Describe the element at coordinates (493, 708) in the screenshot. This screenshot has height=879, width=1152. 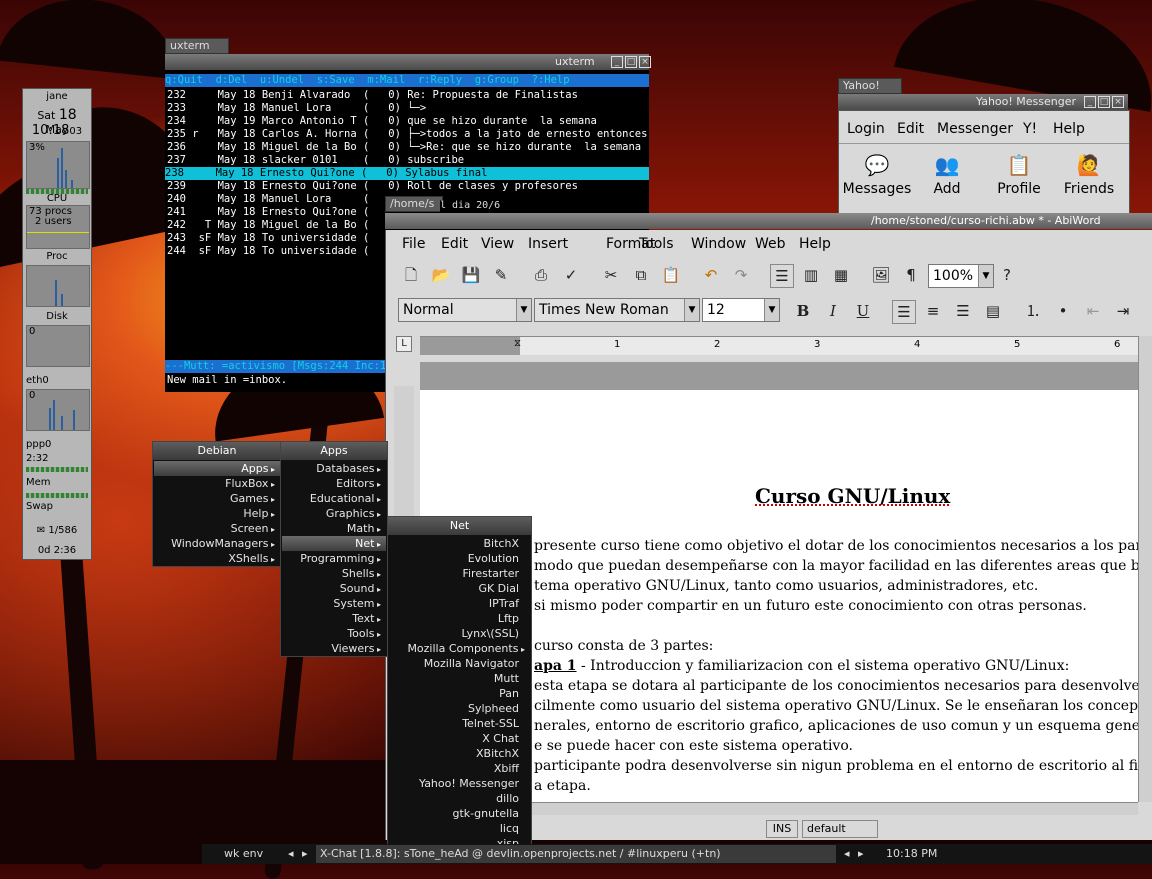
I see `menu-item-sylpheed: Sylpheed` at that location.